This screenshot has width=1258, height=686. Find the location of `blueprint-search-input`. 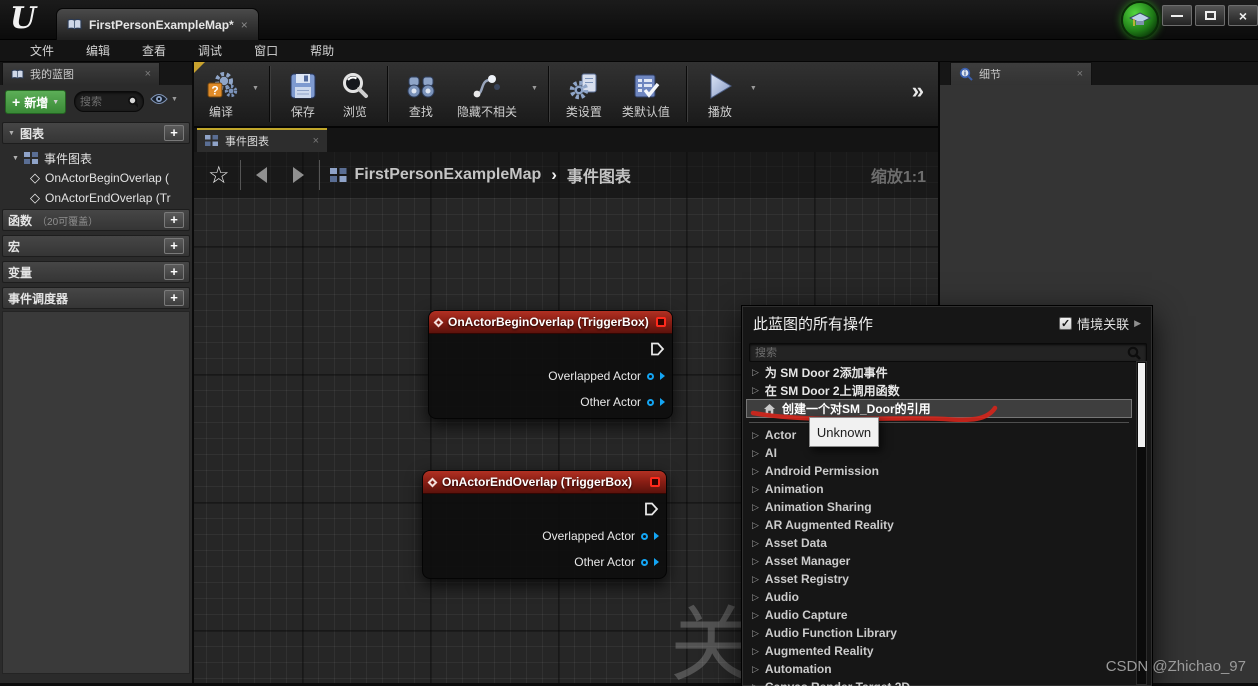

blueprint-search-input is located at coordinates (104, 101).